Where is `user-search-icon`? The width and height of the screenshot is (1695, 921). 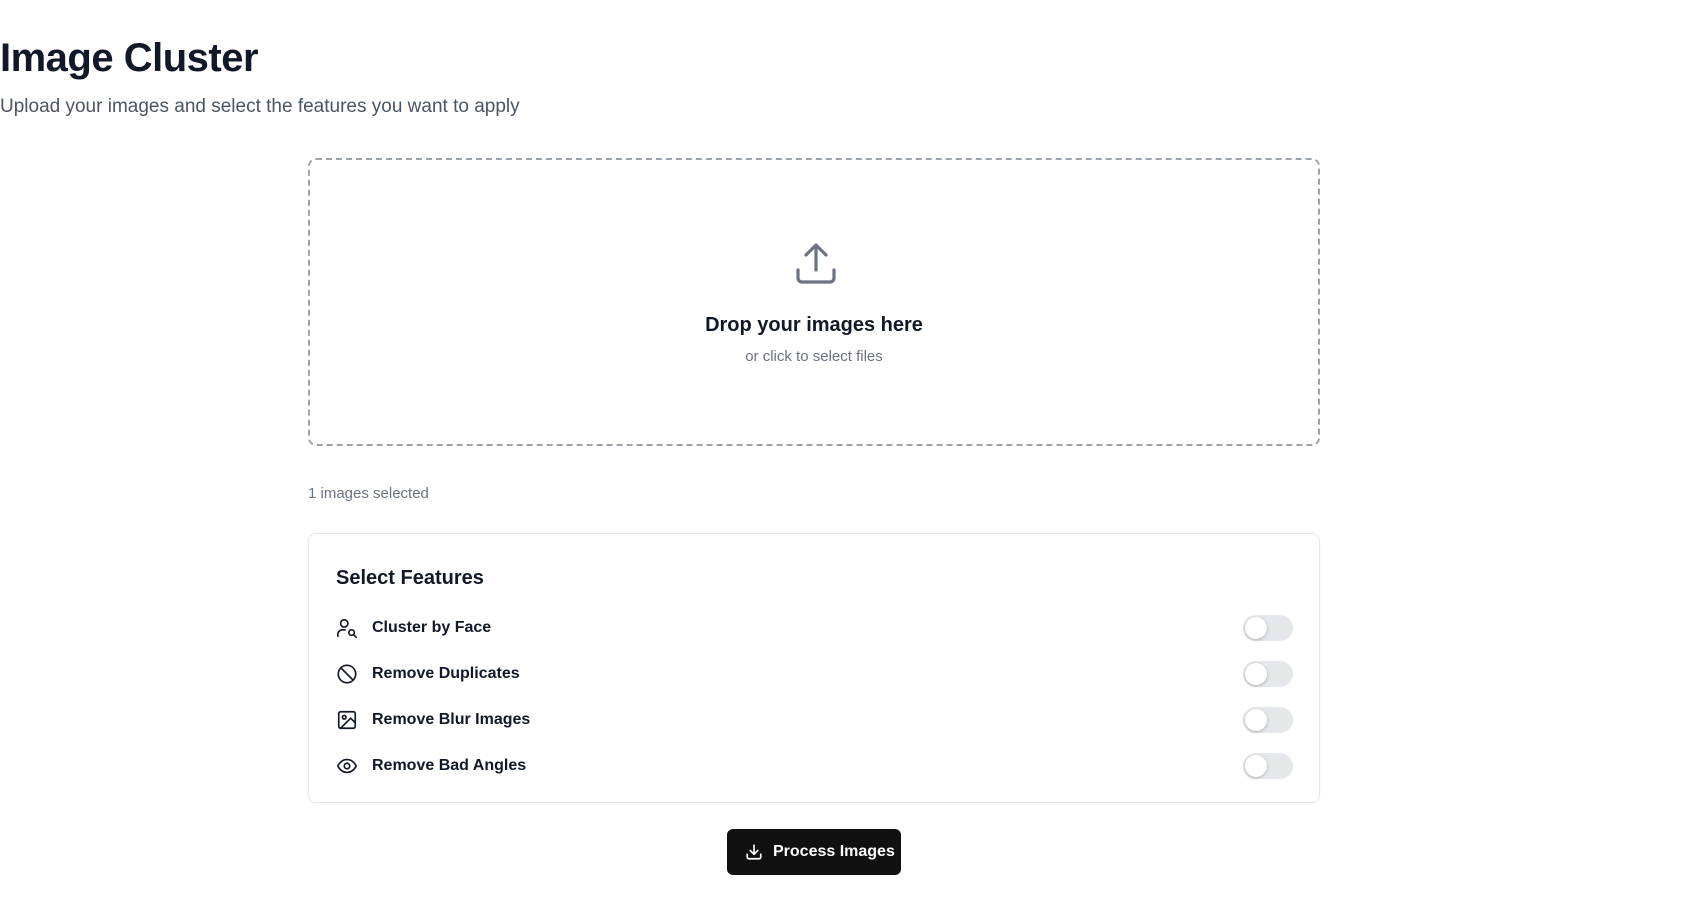
user-search-icon is located at coordinates (347, 628).